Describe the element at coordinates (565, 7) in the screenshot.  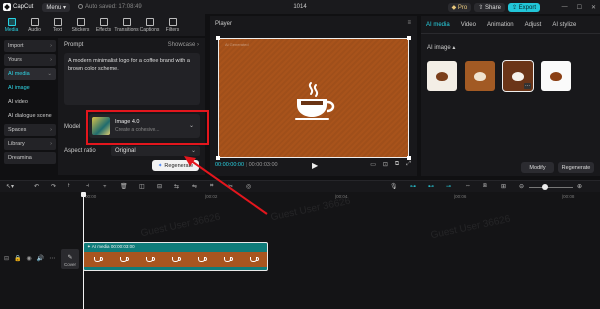
I see `minimize-icon: —` at that location.